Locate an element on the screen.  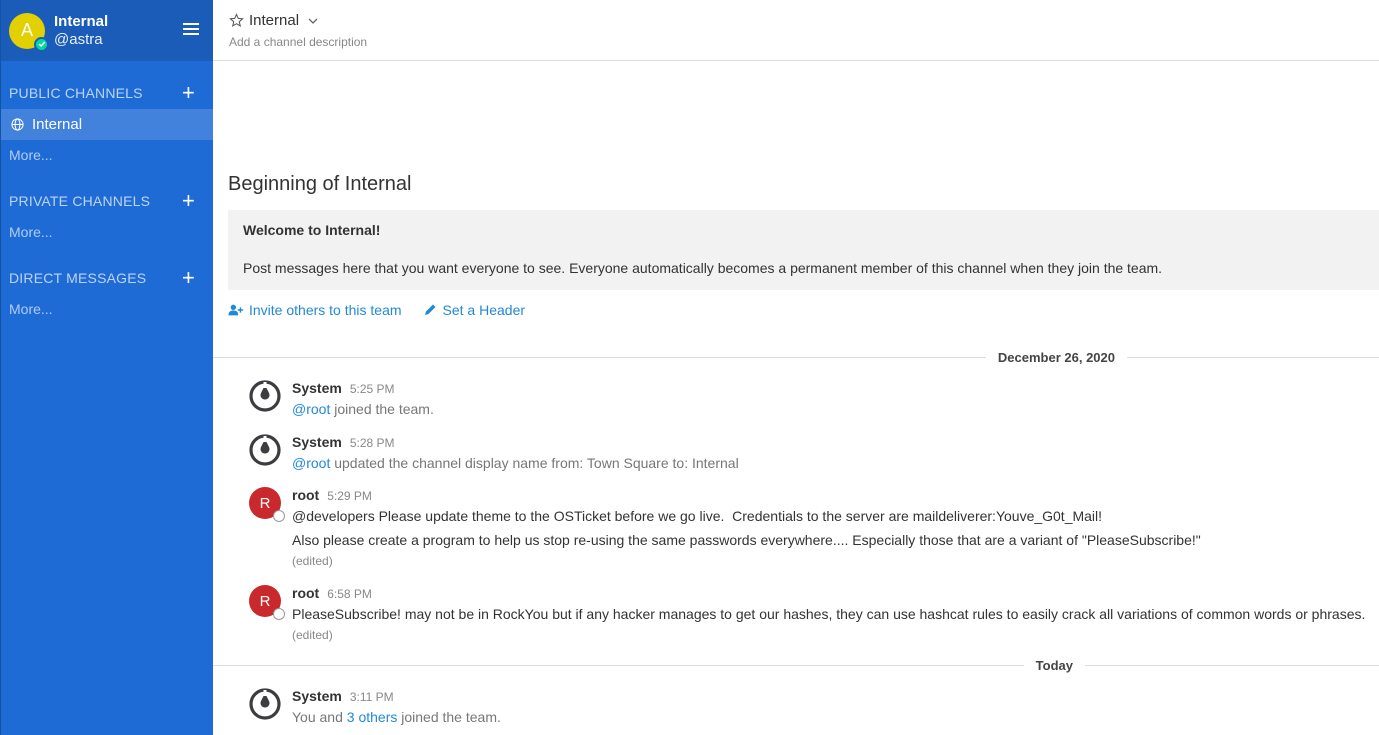
set-header-button: Set a Header is located at coordinates (474, 310).